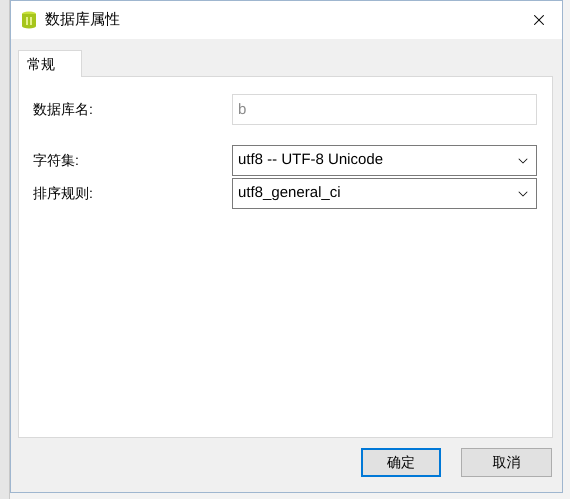 Image resolution: width=570 pixels, height=499 pixels. What do you see at coordinates (63, 193) in the screenshot?
I see `field-label: 排序规则:` at bounding box center [63, 193].